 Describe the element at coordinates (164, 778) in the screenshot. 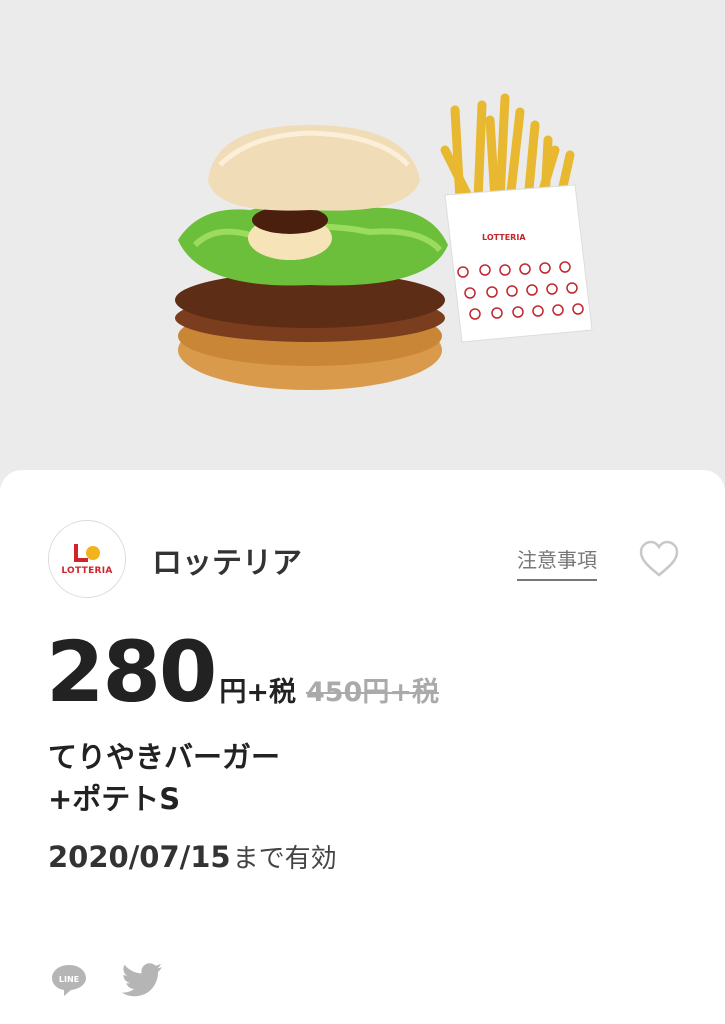

I see `product-title: てりやきバーガー +ポテトS` at that location.